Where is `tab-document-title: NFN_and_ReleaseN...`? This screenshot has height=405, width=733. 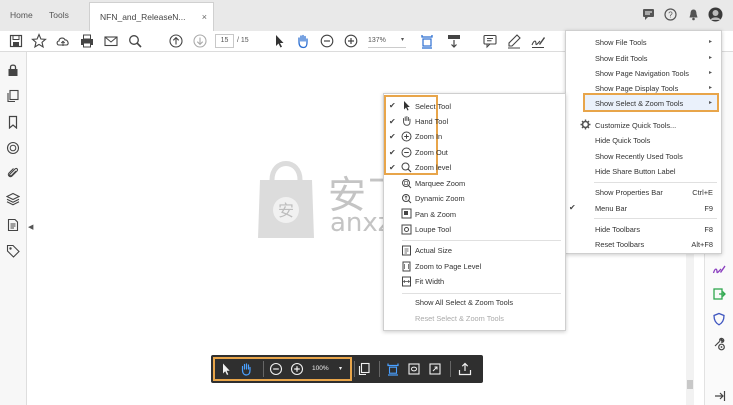 tab-document-title: NFN_and_ReleaseN... is located at coordinates (143, 17).